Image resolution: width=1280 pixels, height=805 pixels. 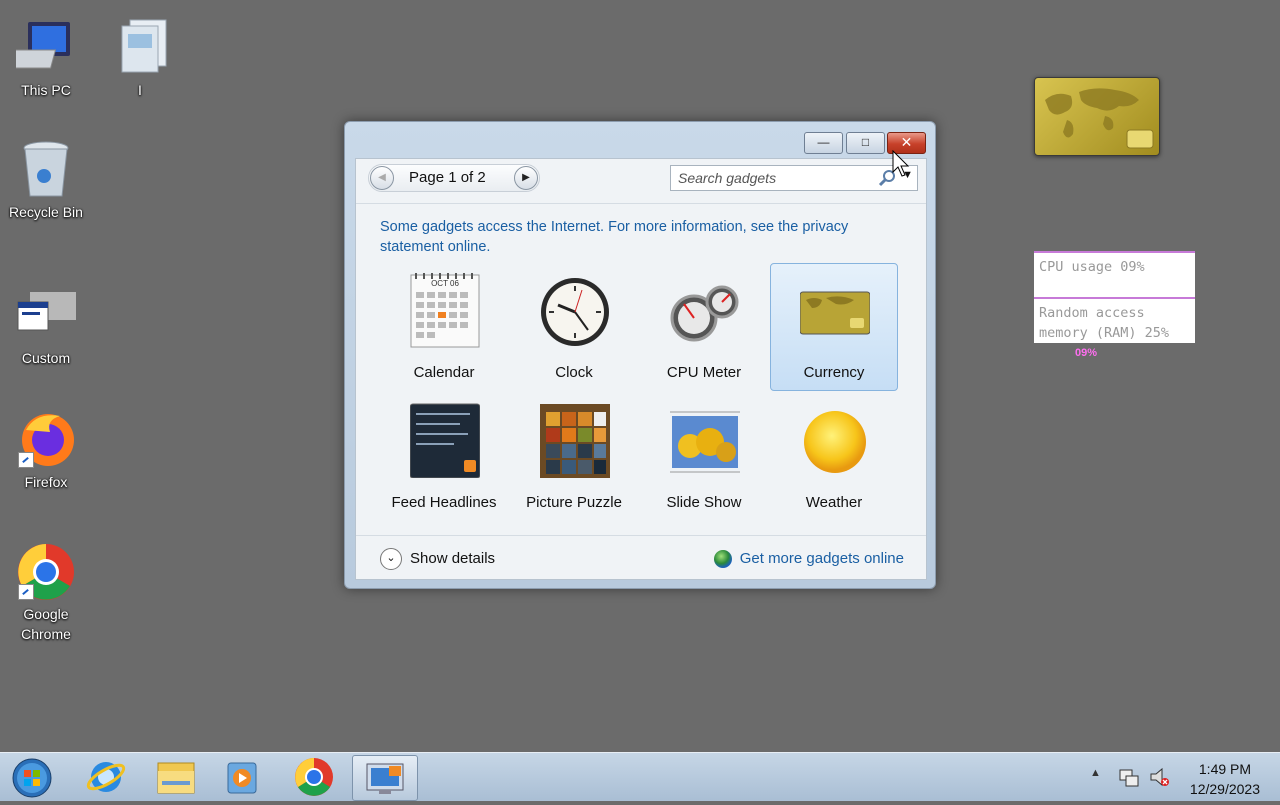 What do you see at coordinates (834, 502) in the screenshot?
I see `gadget-label: Weather` at bounding box center [834, 502].